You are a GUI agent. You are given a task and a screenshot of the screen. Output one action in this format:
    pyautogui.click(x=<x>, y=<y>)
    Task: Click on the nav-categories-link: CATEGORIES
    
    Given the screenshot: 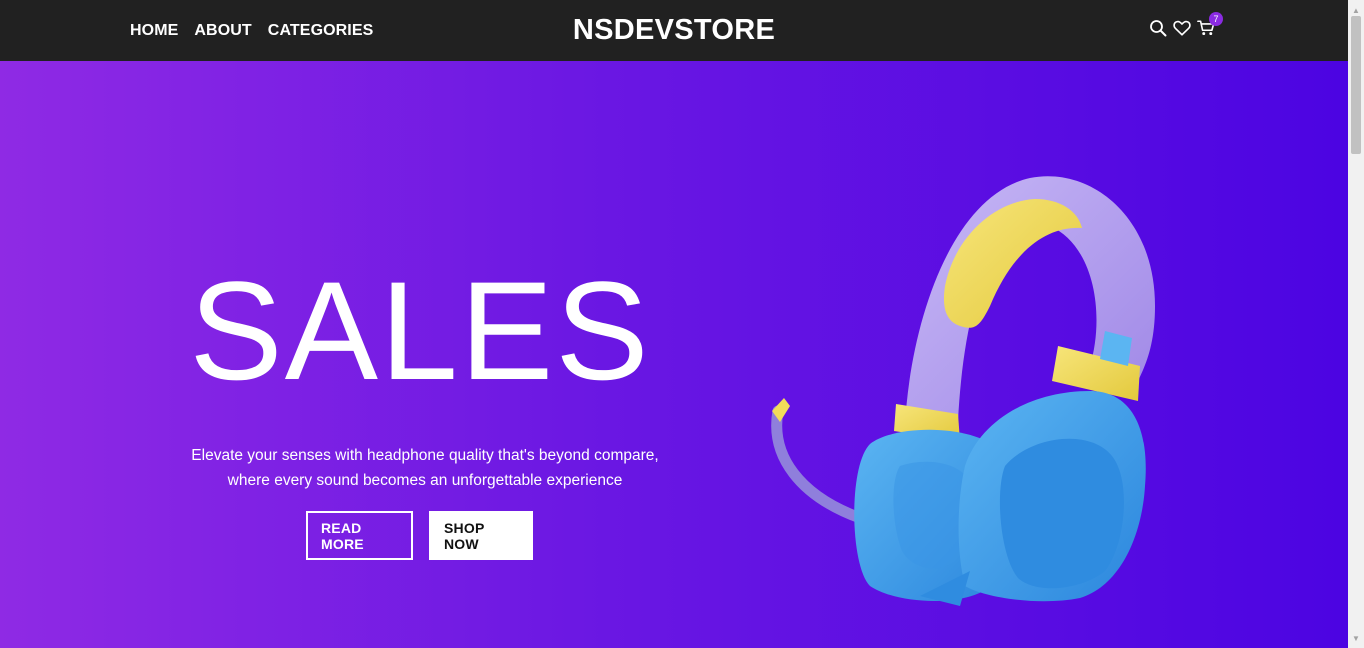 What is the action you would take?
    pyautogui.click(x=321, y=31)
    